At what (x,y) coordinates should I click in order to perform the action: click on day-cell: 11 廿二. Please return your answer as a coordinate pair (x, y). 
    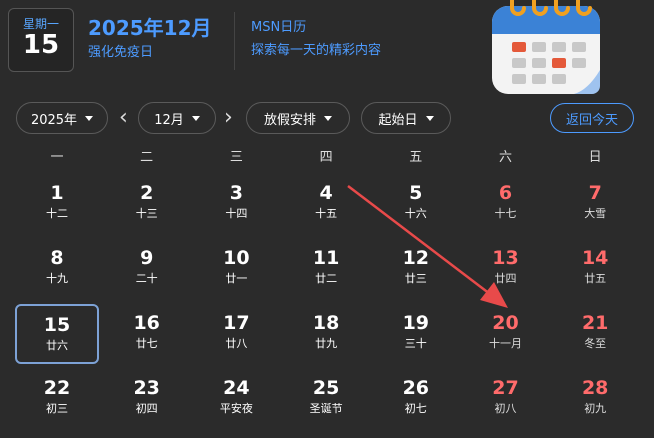
    Looking at the image, I should click on (326, 269).